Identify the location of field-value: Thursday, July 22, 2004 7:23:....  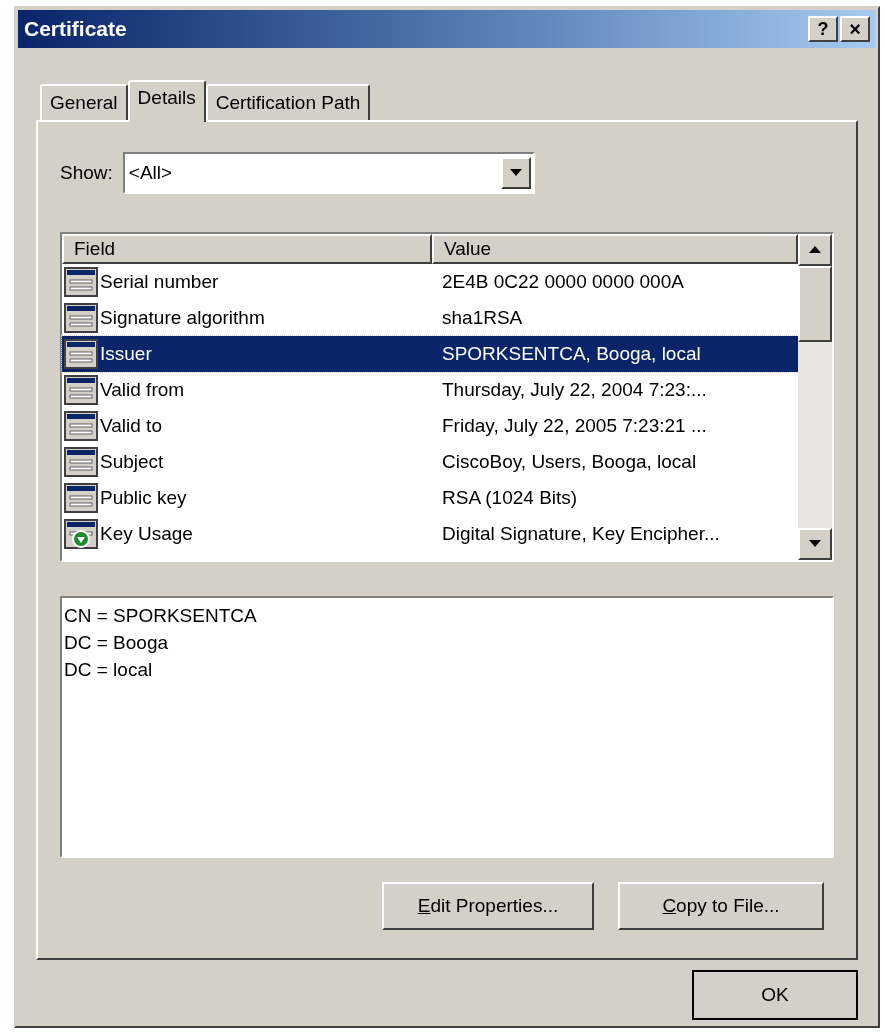
(574, 389).